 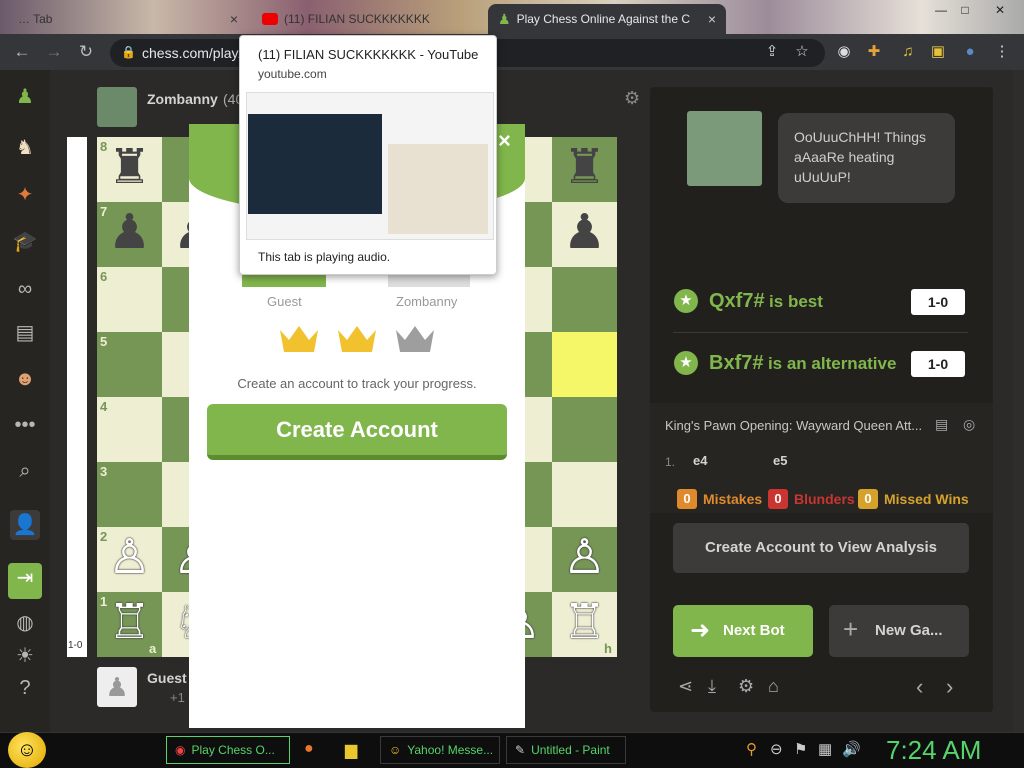 I want to click on tooltip-title: (11) FILIAN SUCKKKKKKK - YouTube, so click(x=368, y=54).